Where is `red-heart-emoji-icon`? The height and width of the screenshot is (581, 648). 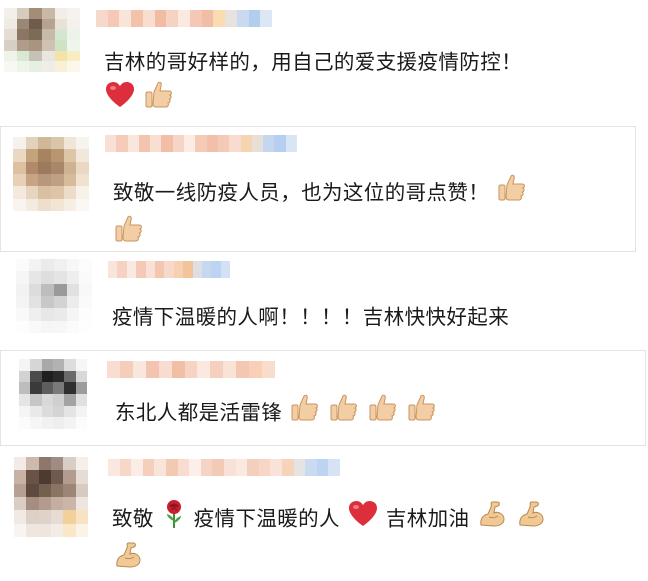
red-heart-emoji-icon is located at coordinates (363, 519).